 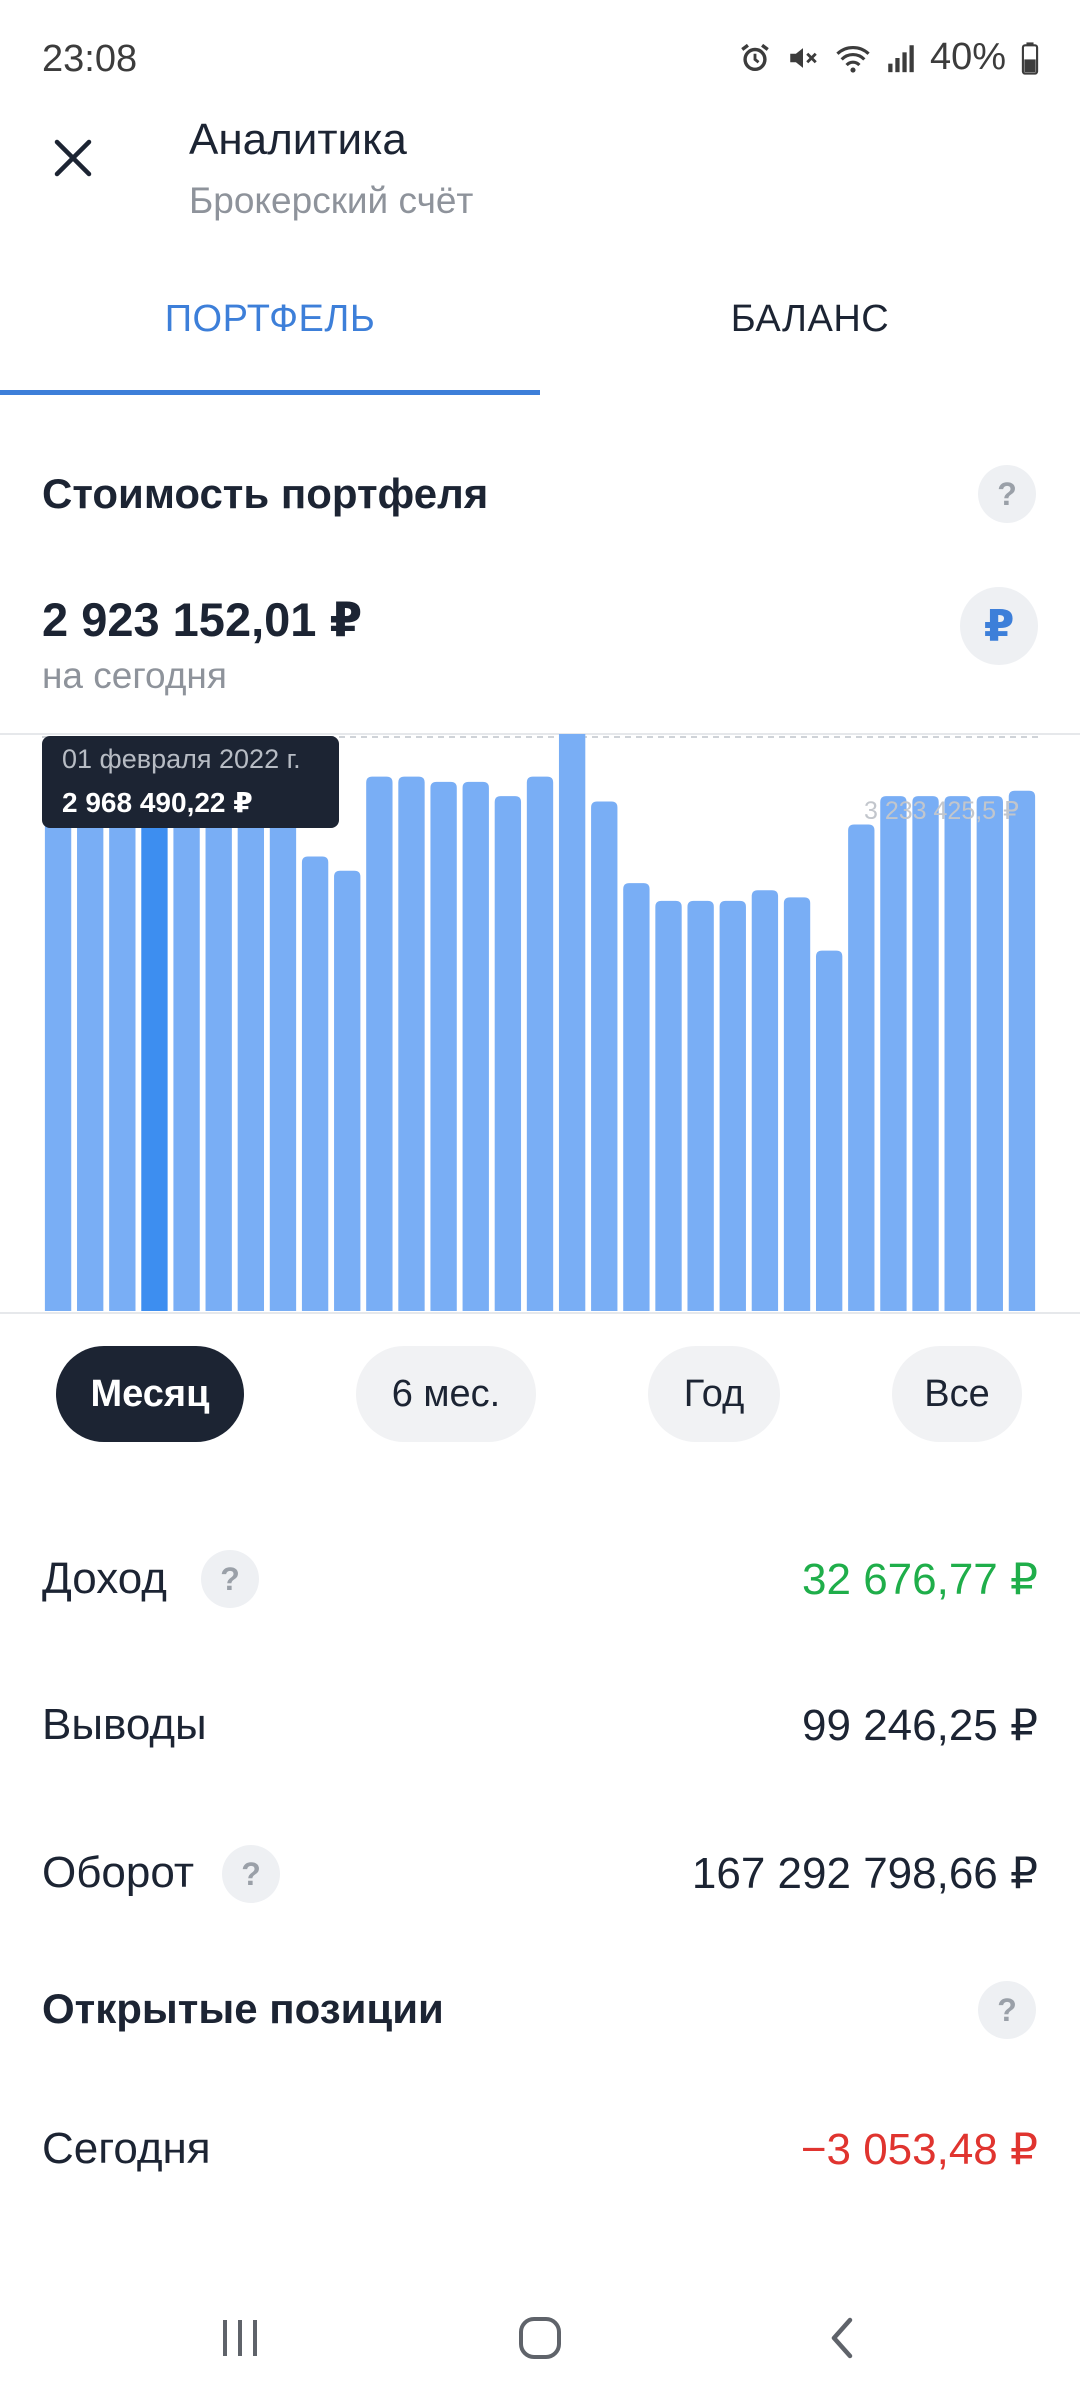 I want to click on tooltip-date: 01 февраля 2022 г., so click(x=181, y=759).